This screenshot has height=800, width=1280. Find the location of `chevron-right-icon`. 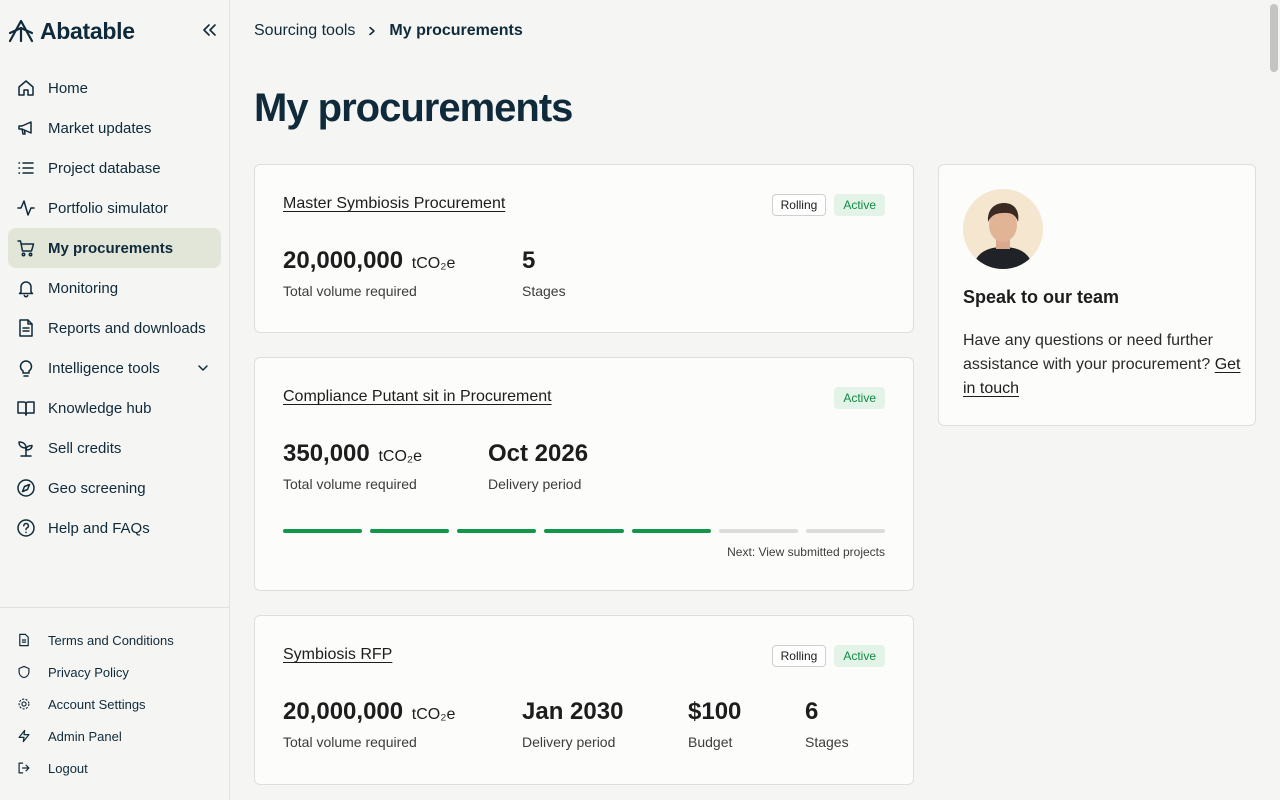

chevron-right-icon is located at coordinates (372, 31).